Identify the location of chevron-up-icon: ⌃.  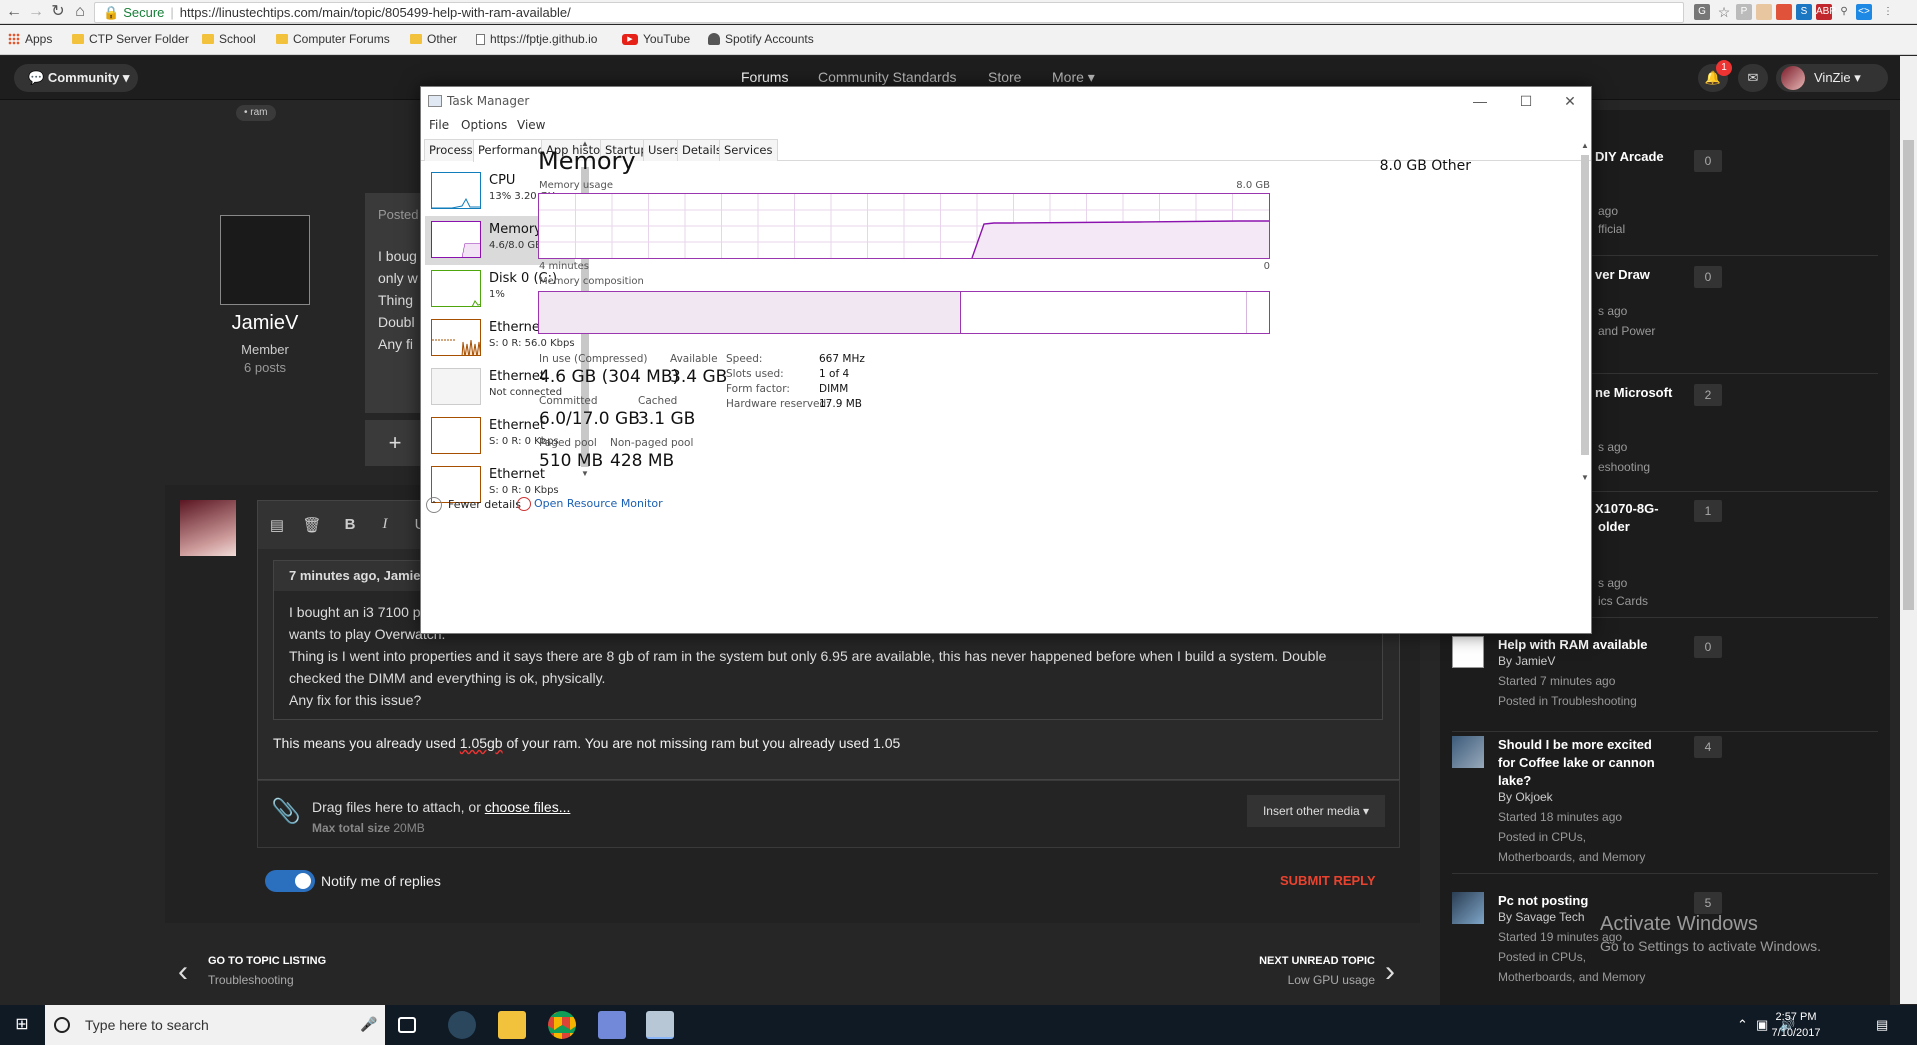
(434, 505).